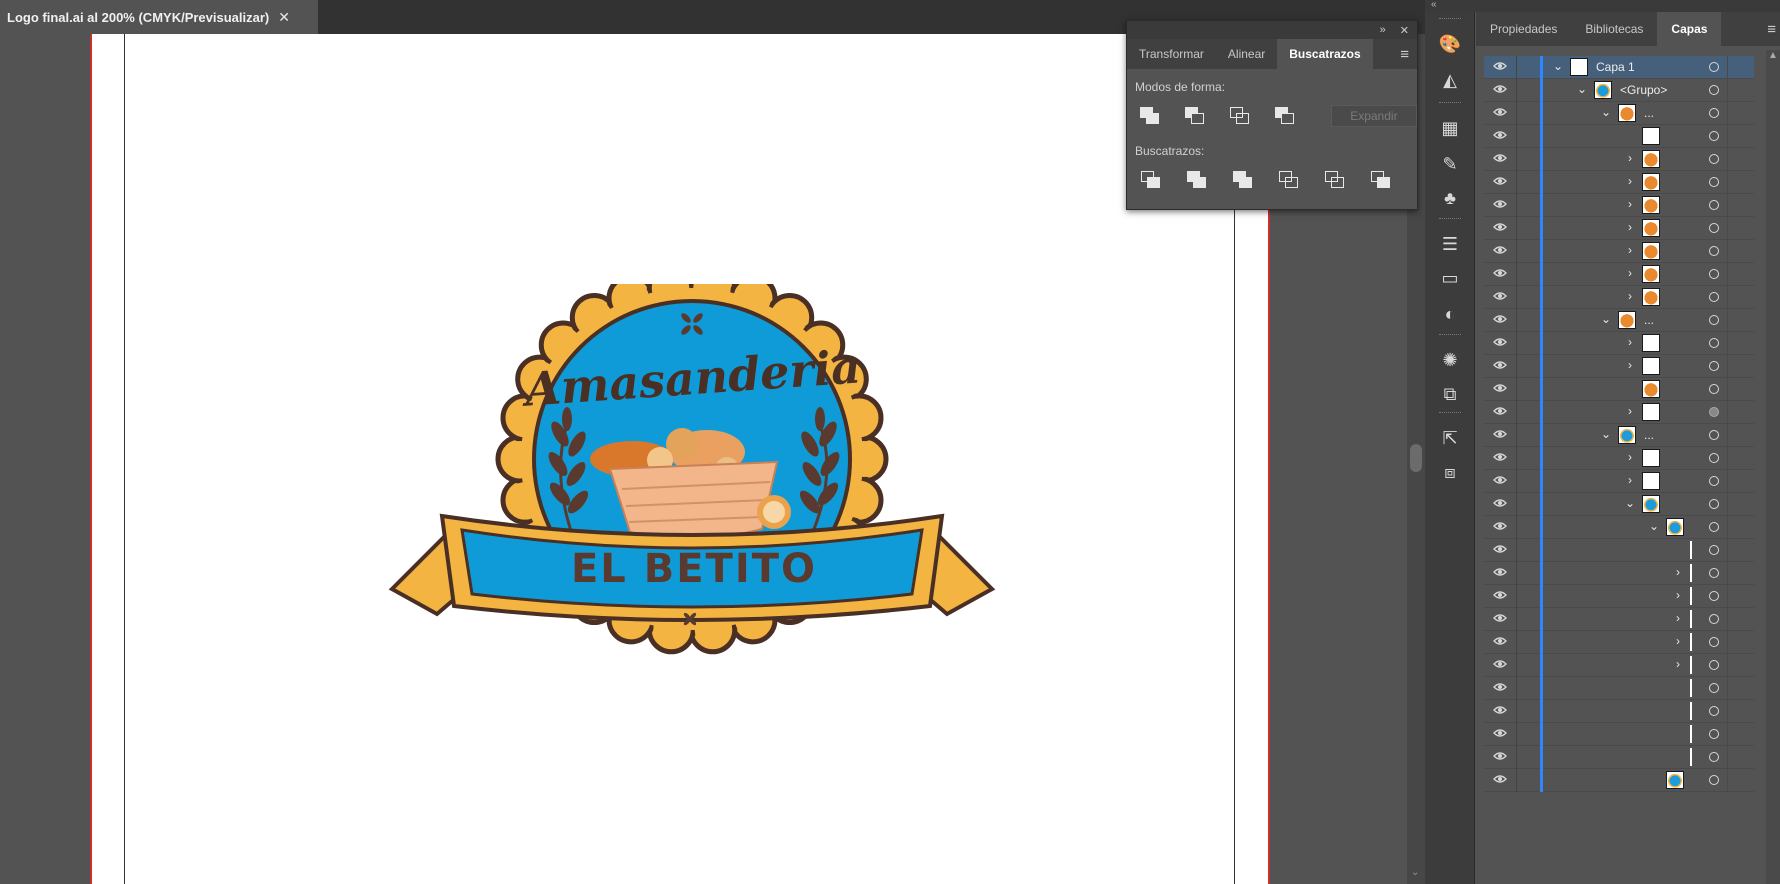 The image size is (1780, 884). Describe the element at coordinates (1171, 54) in the screenshot. I see `tab-transformar: Transformar` at that location.